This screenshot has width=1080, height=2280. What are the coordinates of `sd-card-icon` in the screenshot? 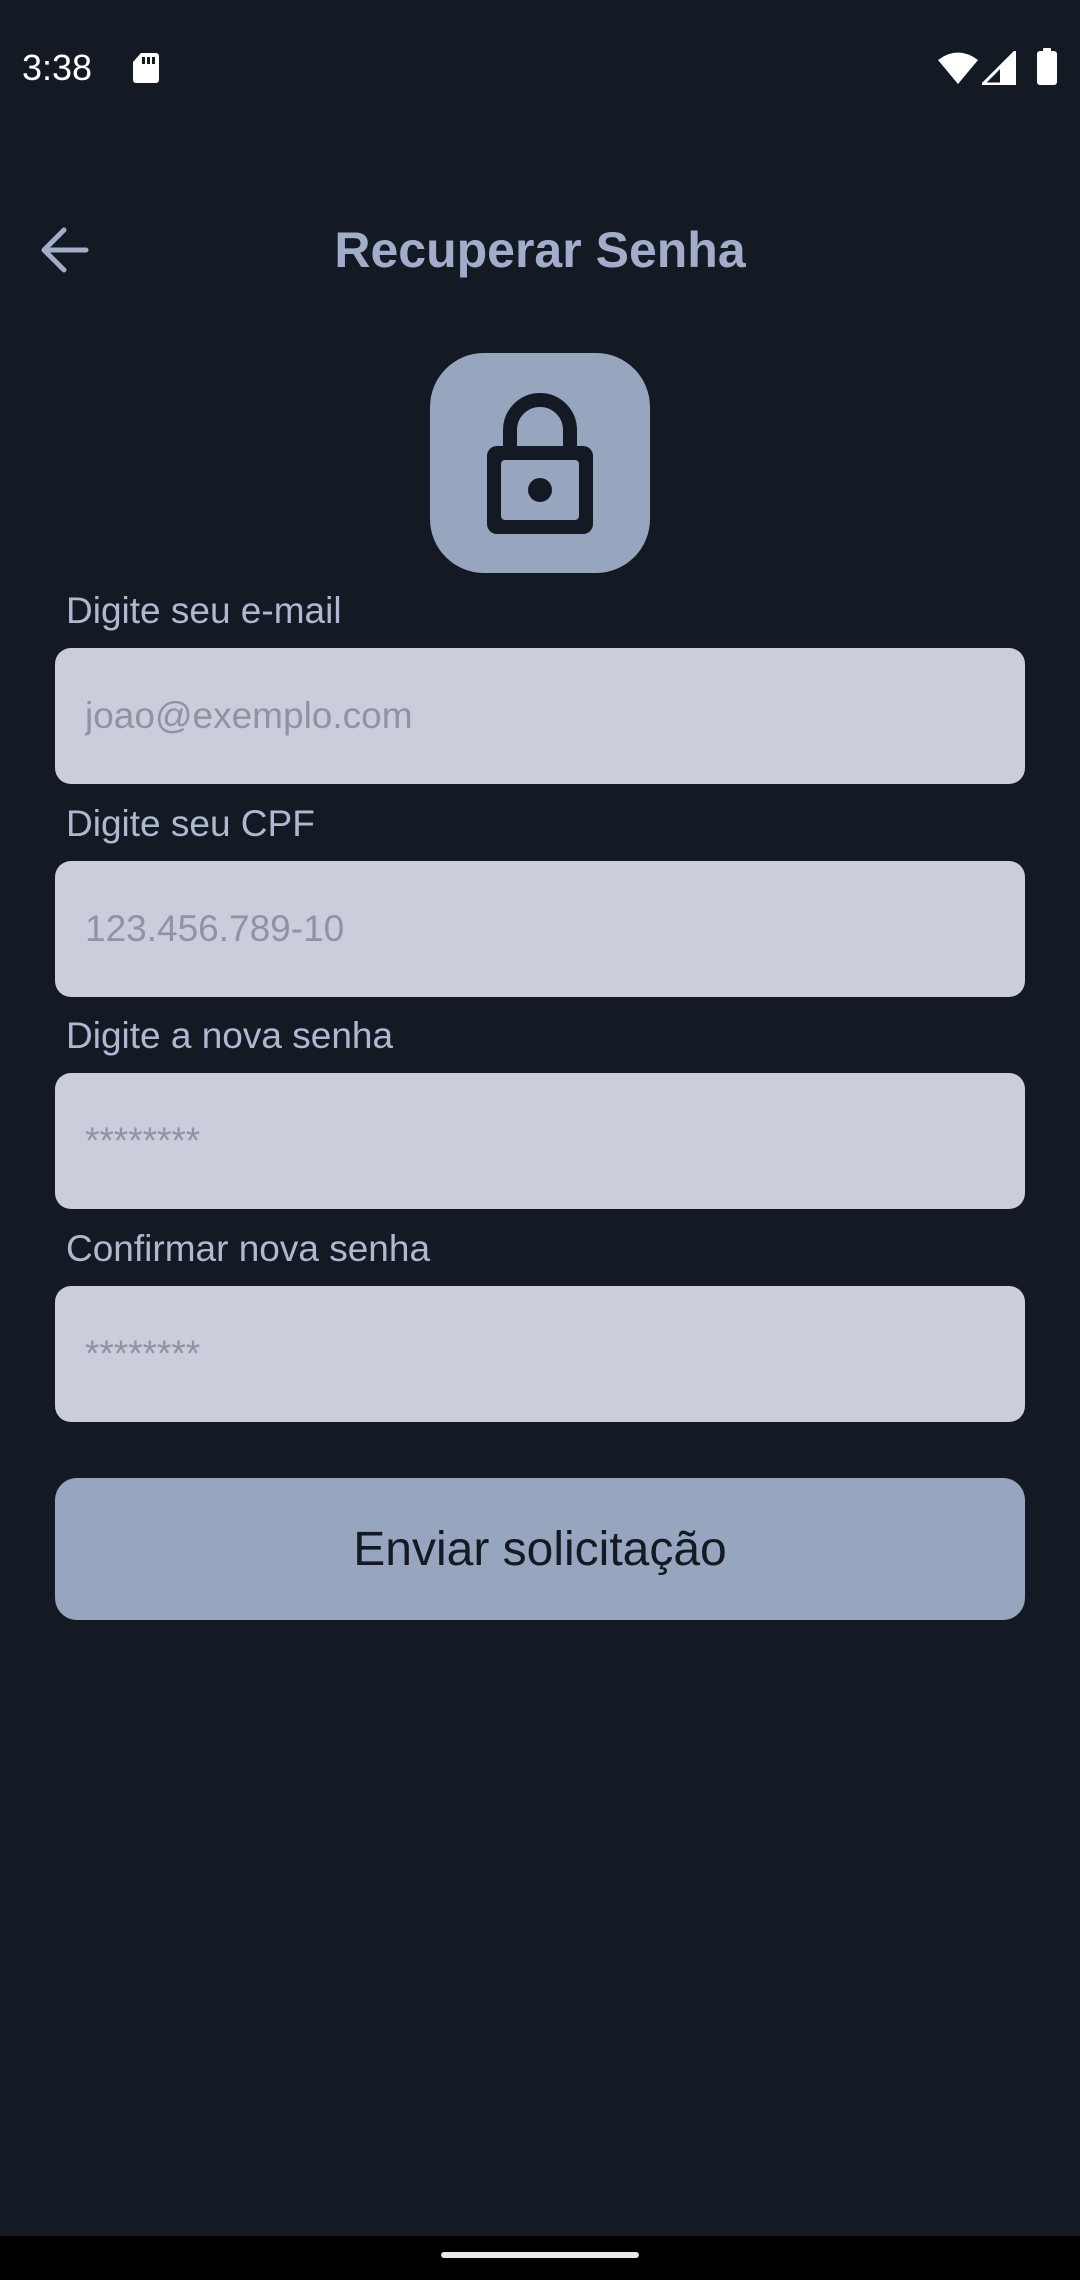 It's located at (146, 68).